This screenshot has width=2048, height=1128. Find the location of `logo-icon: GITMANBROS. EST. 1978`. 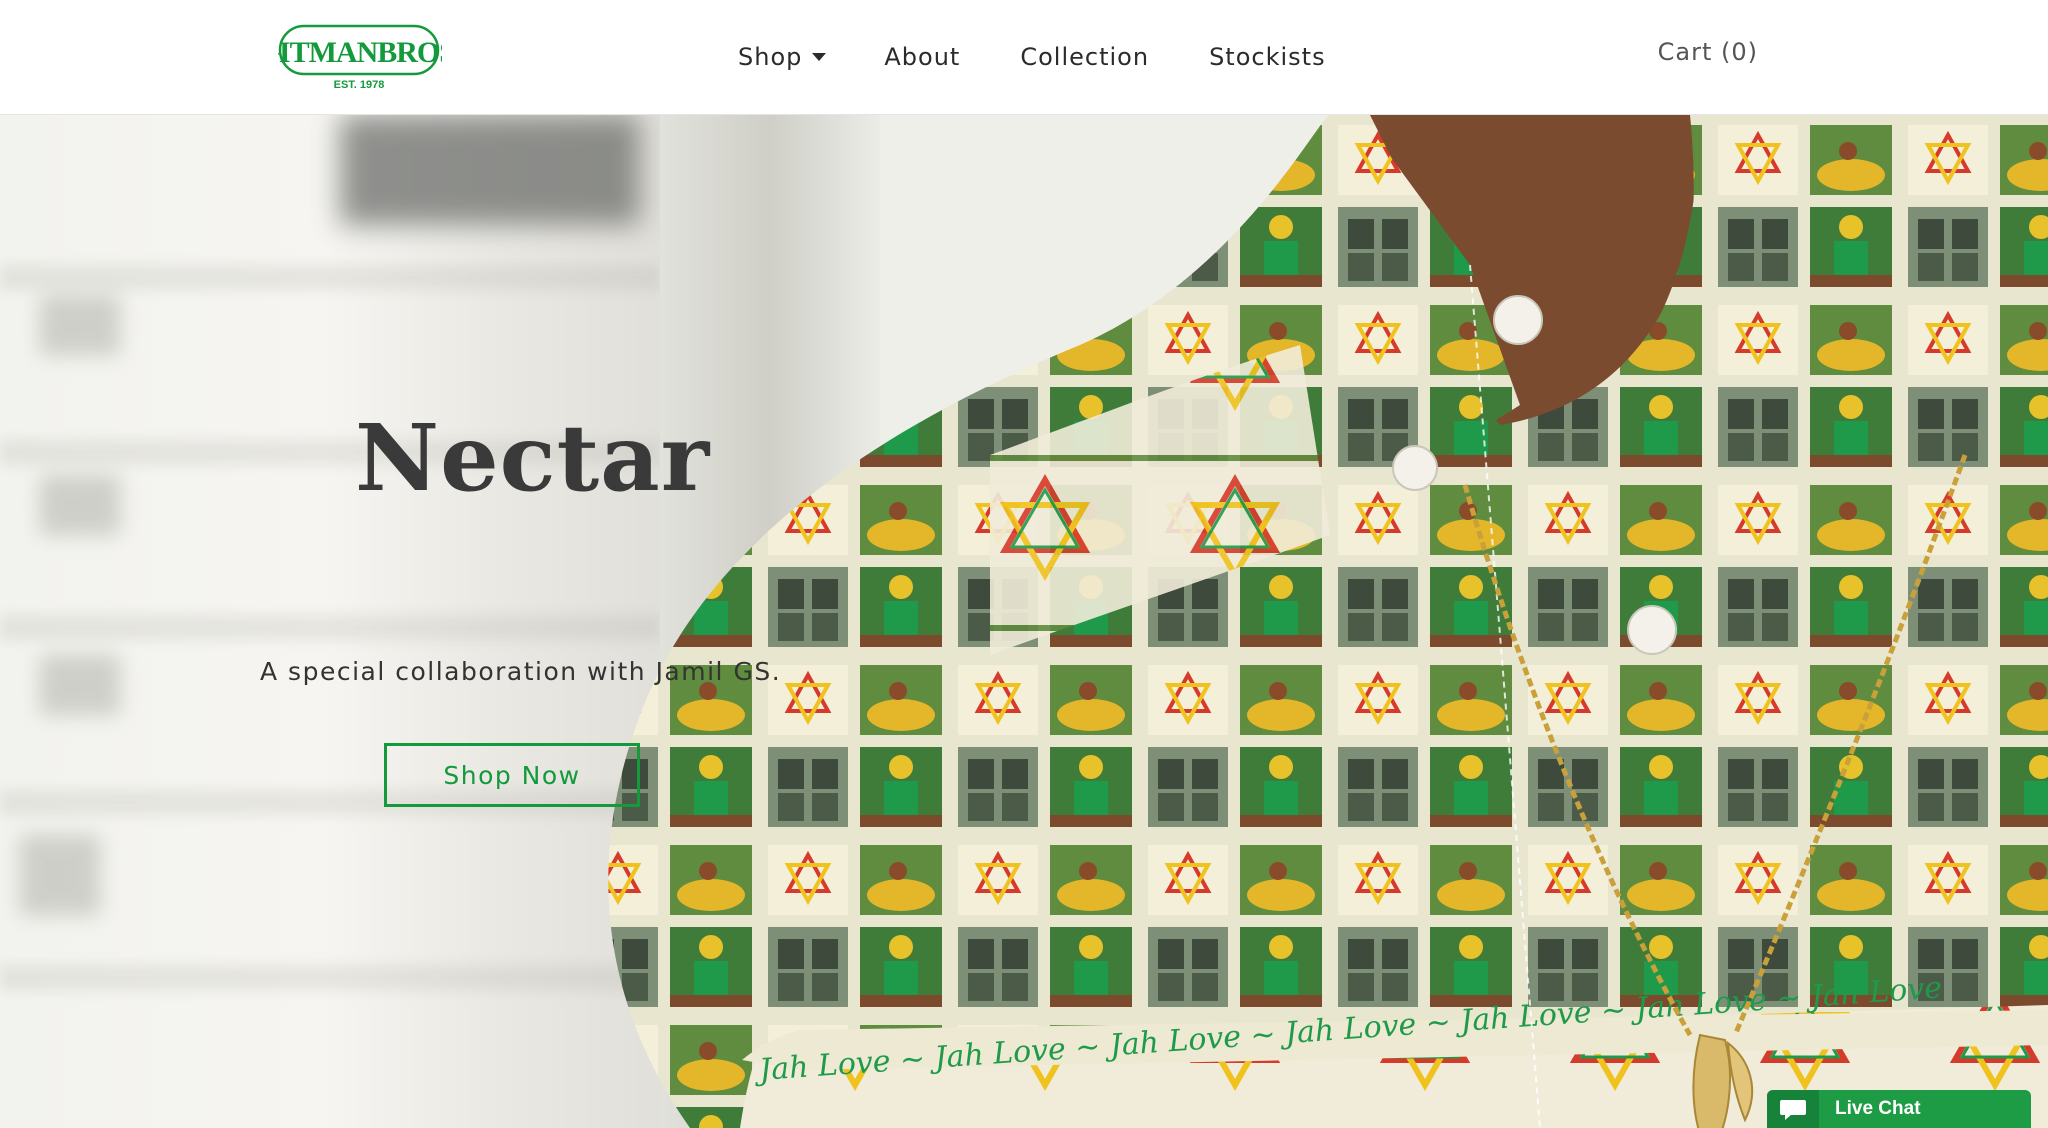

logo-icon: GITMANBROS. EST. 1978 is located at coordinates (360, 57).